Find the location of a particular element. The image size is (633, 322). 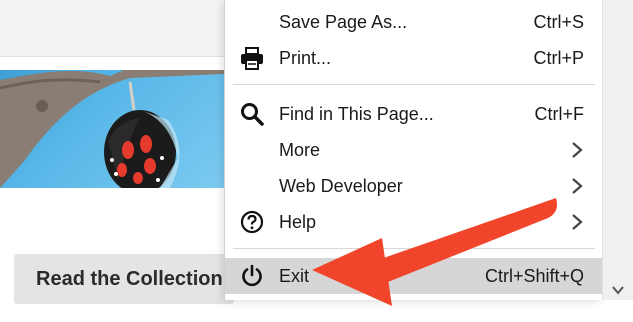

help-icon is located at coordinates (252, 222).